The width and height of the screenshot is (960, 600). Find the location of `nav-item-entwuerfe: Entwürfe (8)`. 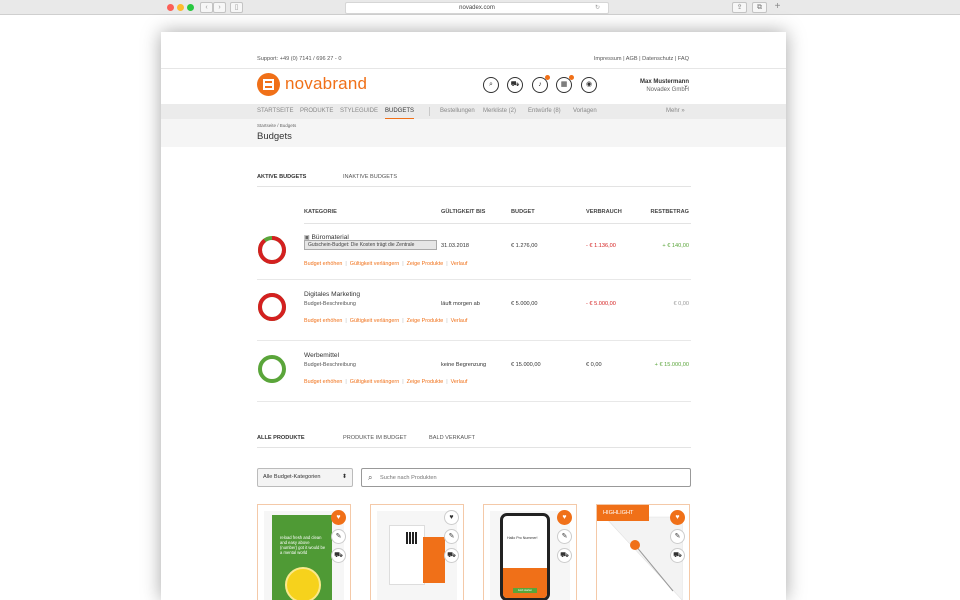

nav-item-entwuerfe: Entwürfe (8) is located at coordinates (544, 111).